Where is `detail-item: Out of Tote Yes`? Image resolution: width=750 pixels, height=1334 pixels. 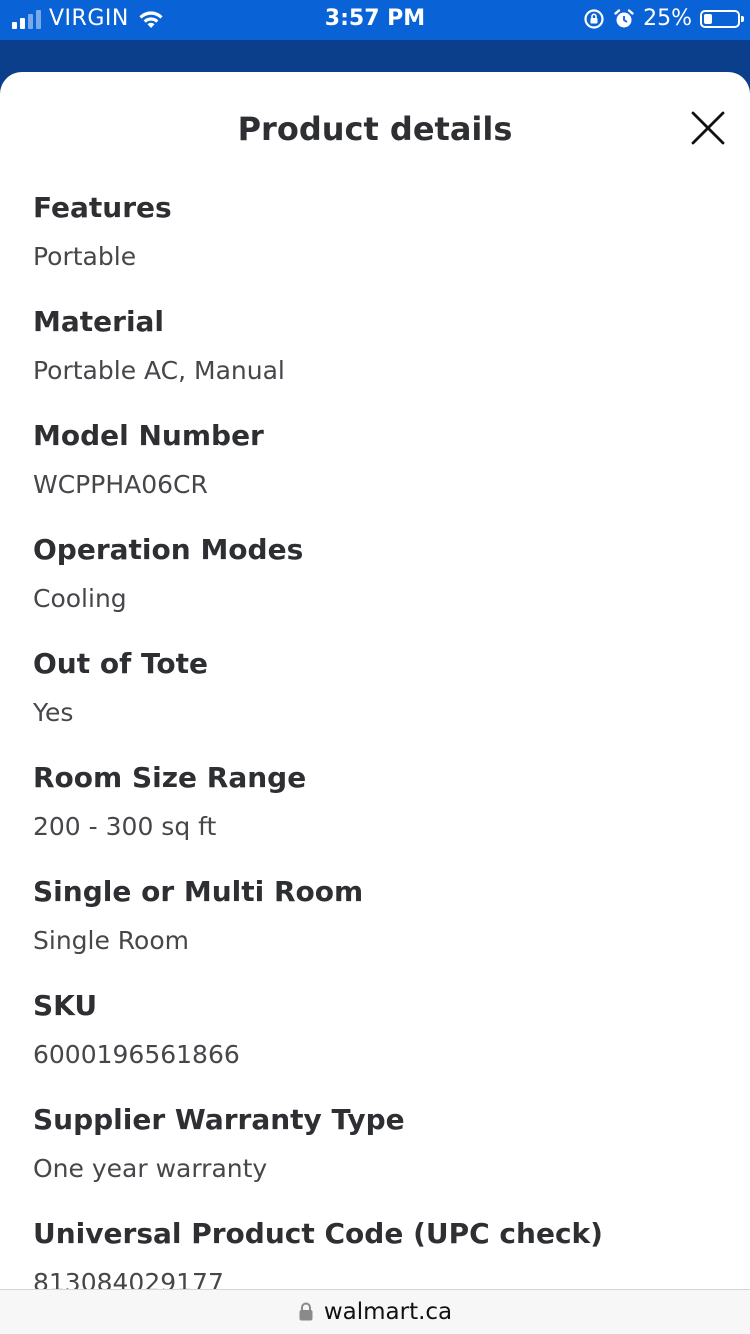
detail-item: Out of Tote Yes is located at coordinates (381, 703).